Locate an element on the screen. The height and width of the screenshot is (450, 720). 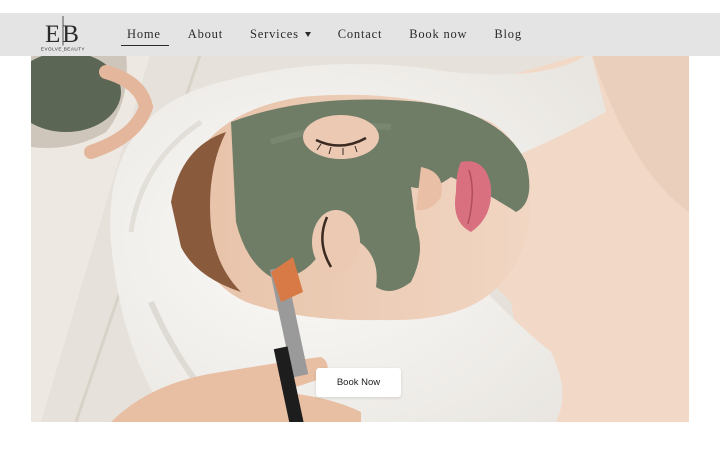
logo-subtitle: EVOLVE BEAUTY is located at coordinates (63, 49).